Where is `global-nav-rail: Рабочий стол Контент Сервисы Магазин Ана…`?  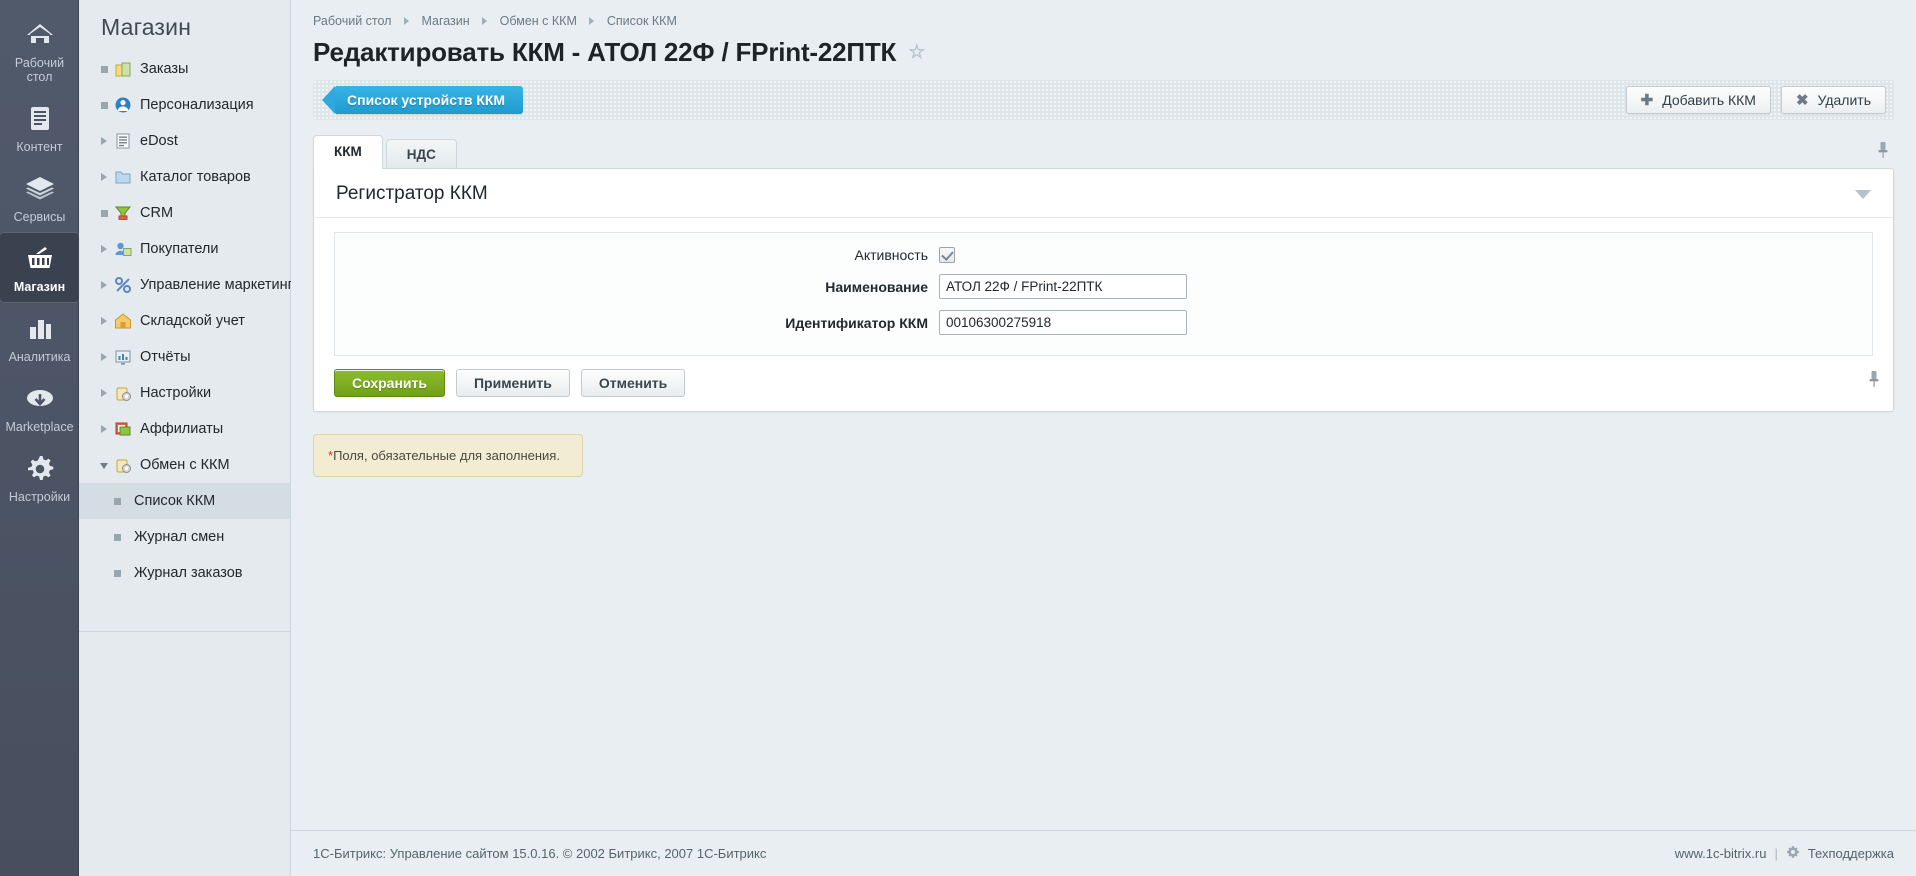
global-nav-rail: Рабочий стол Контент Сервисы Магазин Ана… is located at coordinates (39, 438).